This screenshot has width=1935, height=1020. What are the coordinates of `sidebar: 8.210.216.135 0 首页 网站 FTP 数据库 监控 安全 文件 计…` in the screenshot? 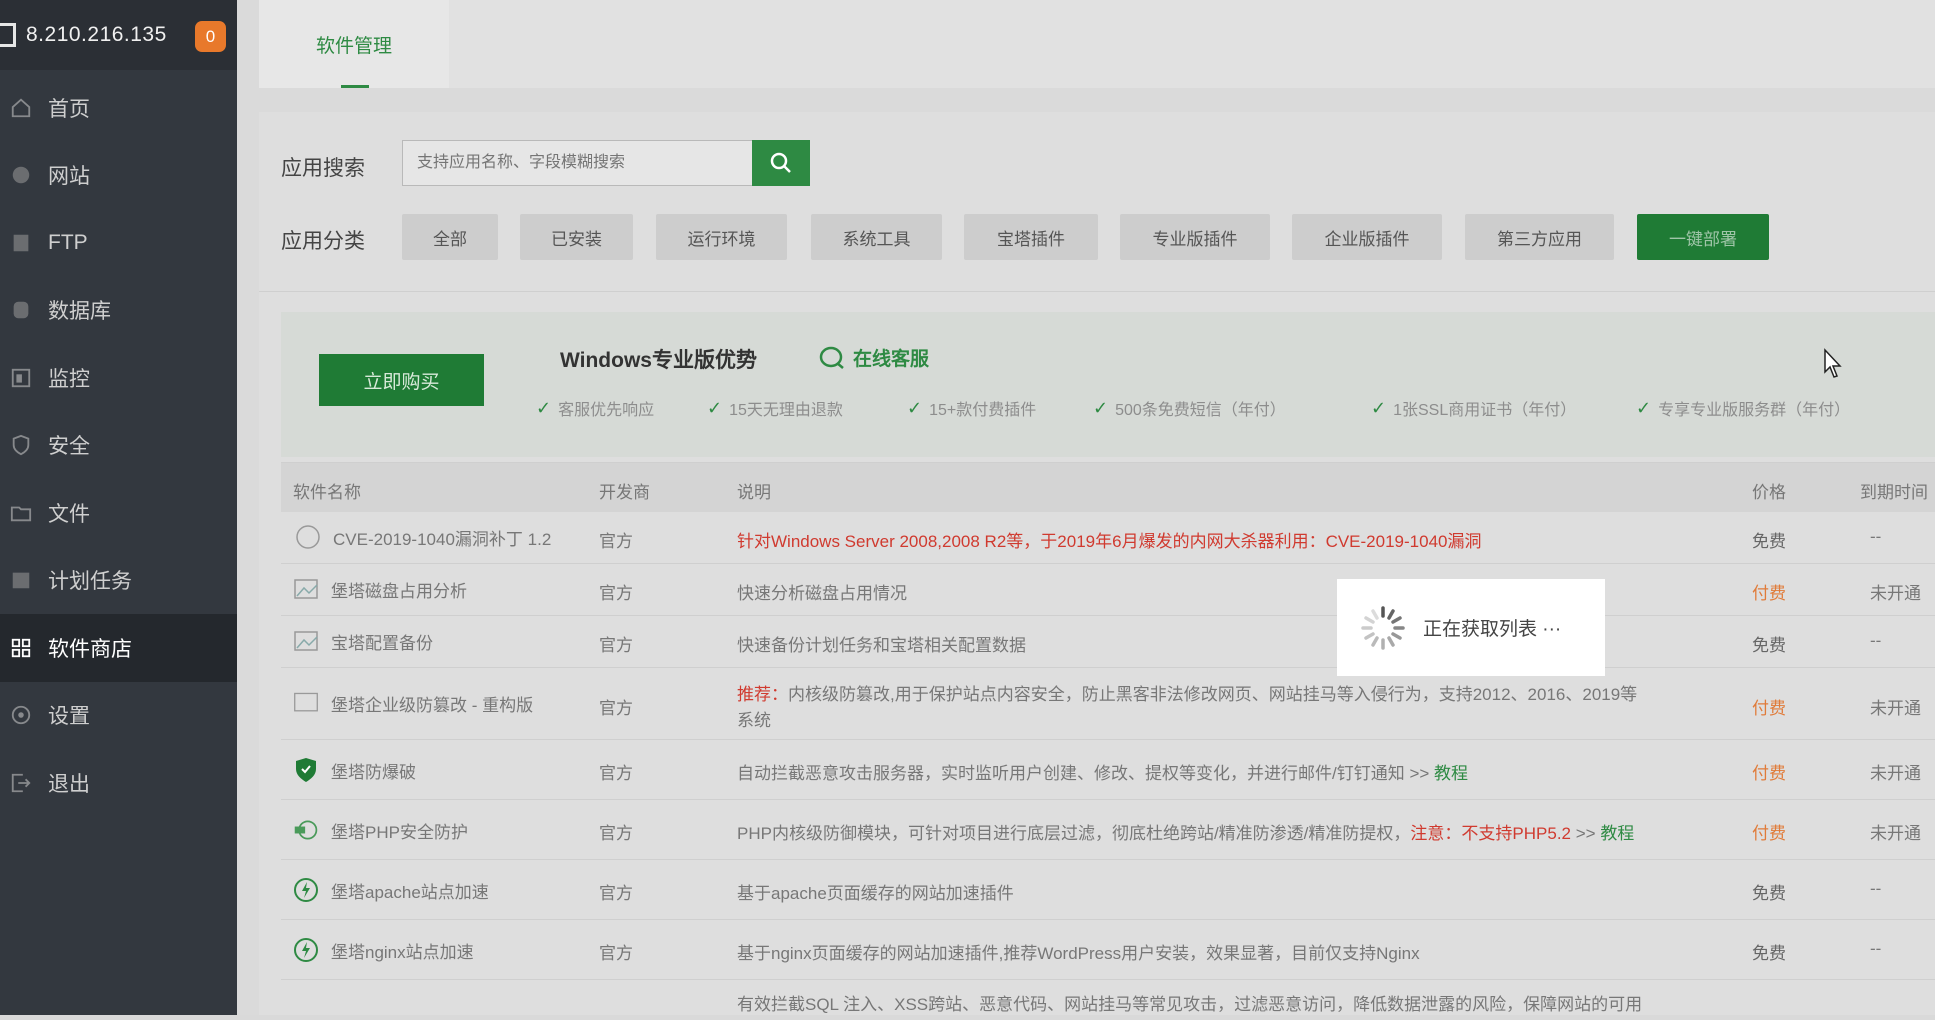 It's located at (118, 507).